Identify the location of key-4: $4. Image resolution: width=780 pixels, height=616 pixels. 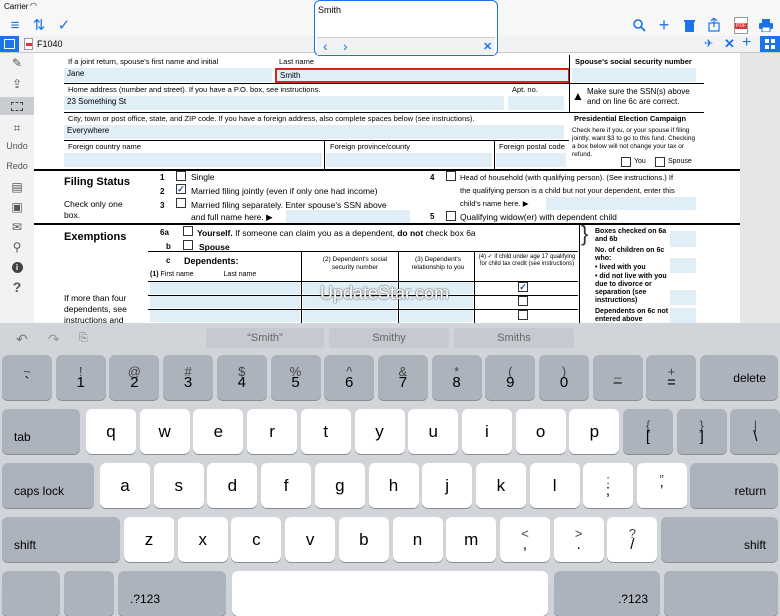
(241, 377).